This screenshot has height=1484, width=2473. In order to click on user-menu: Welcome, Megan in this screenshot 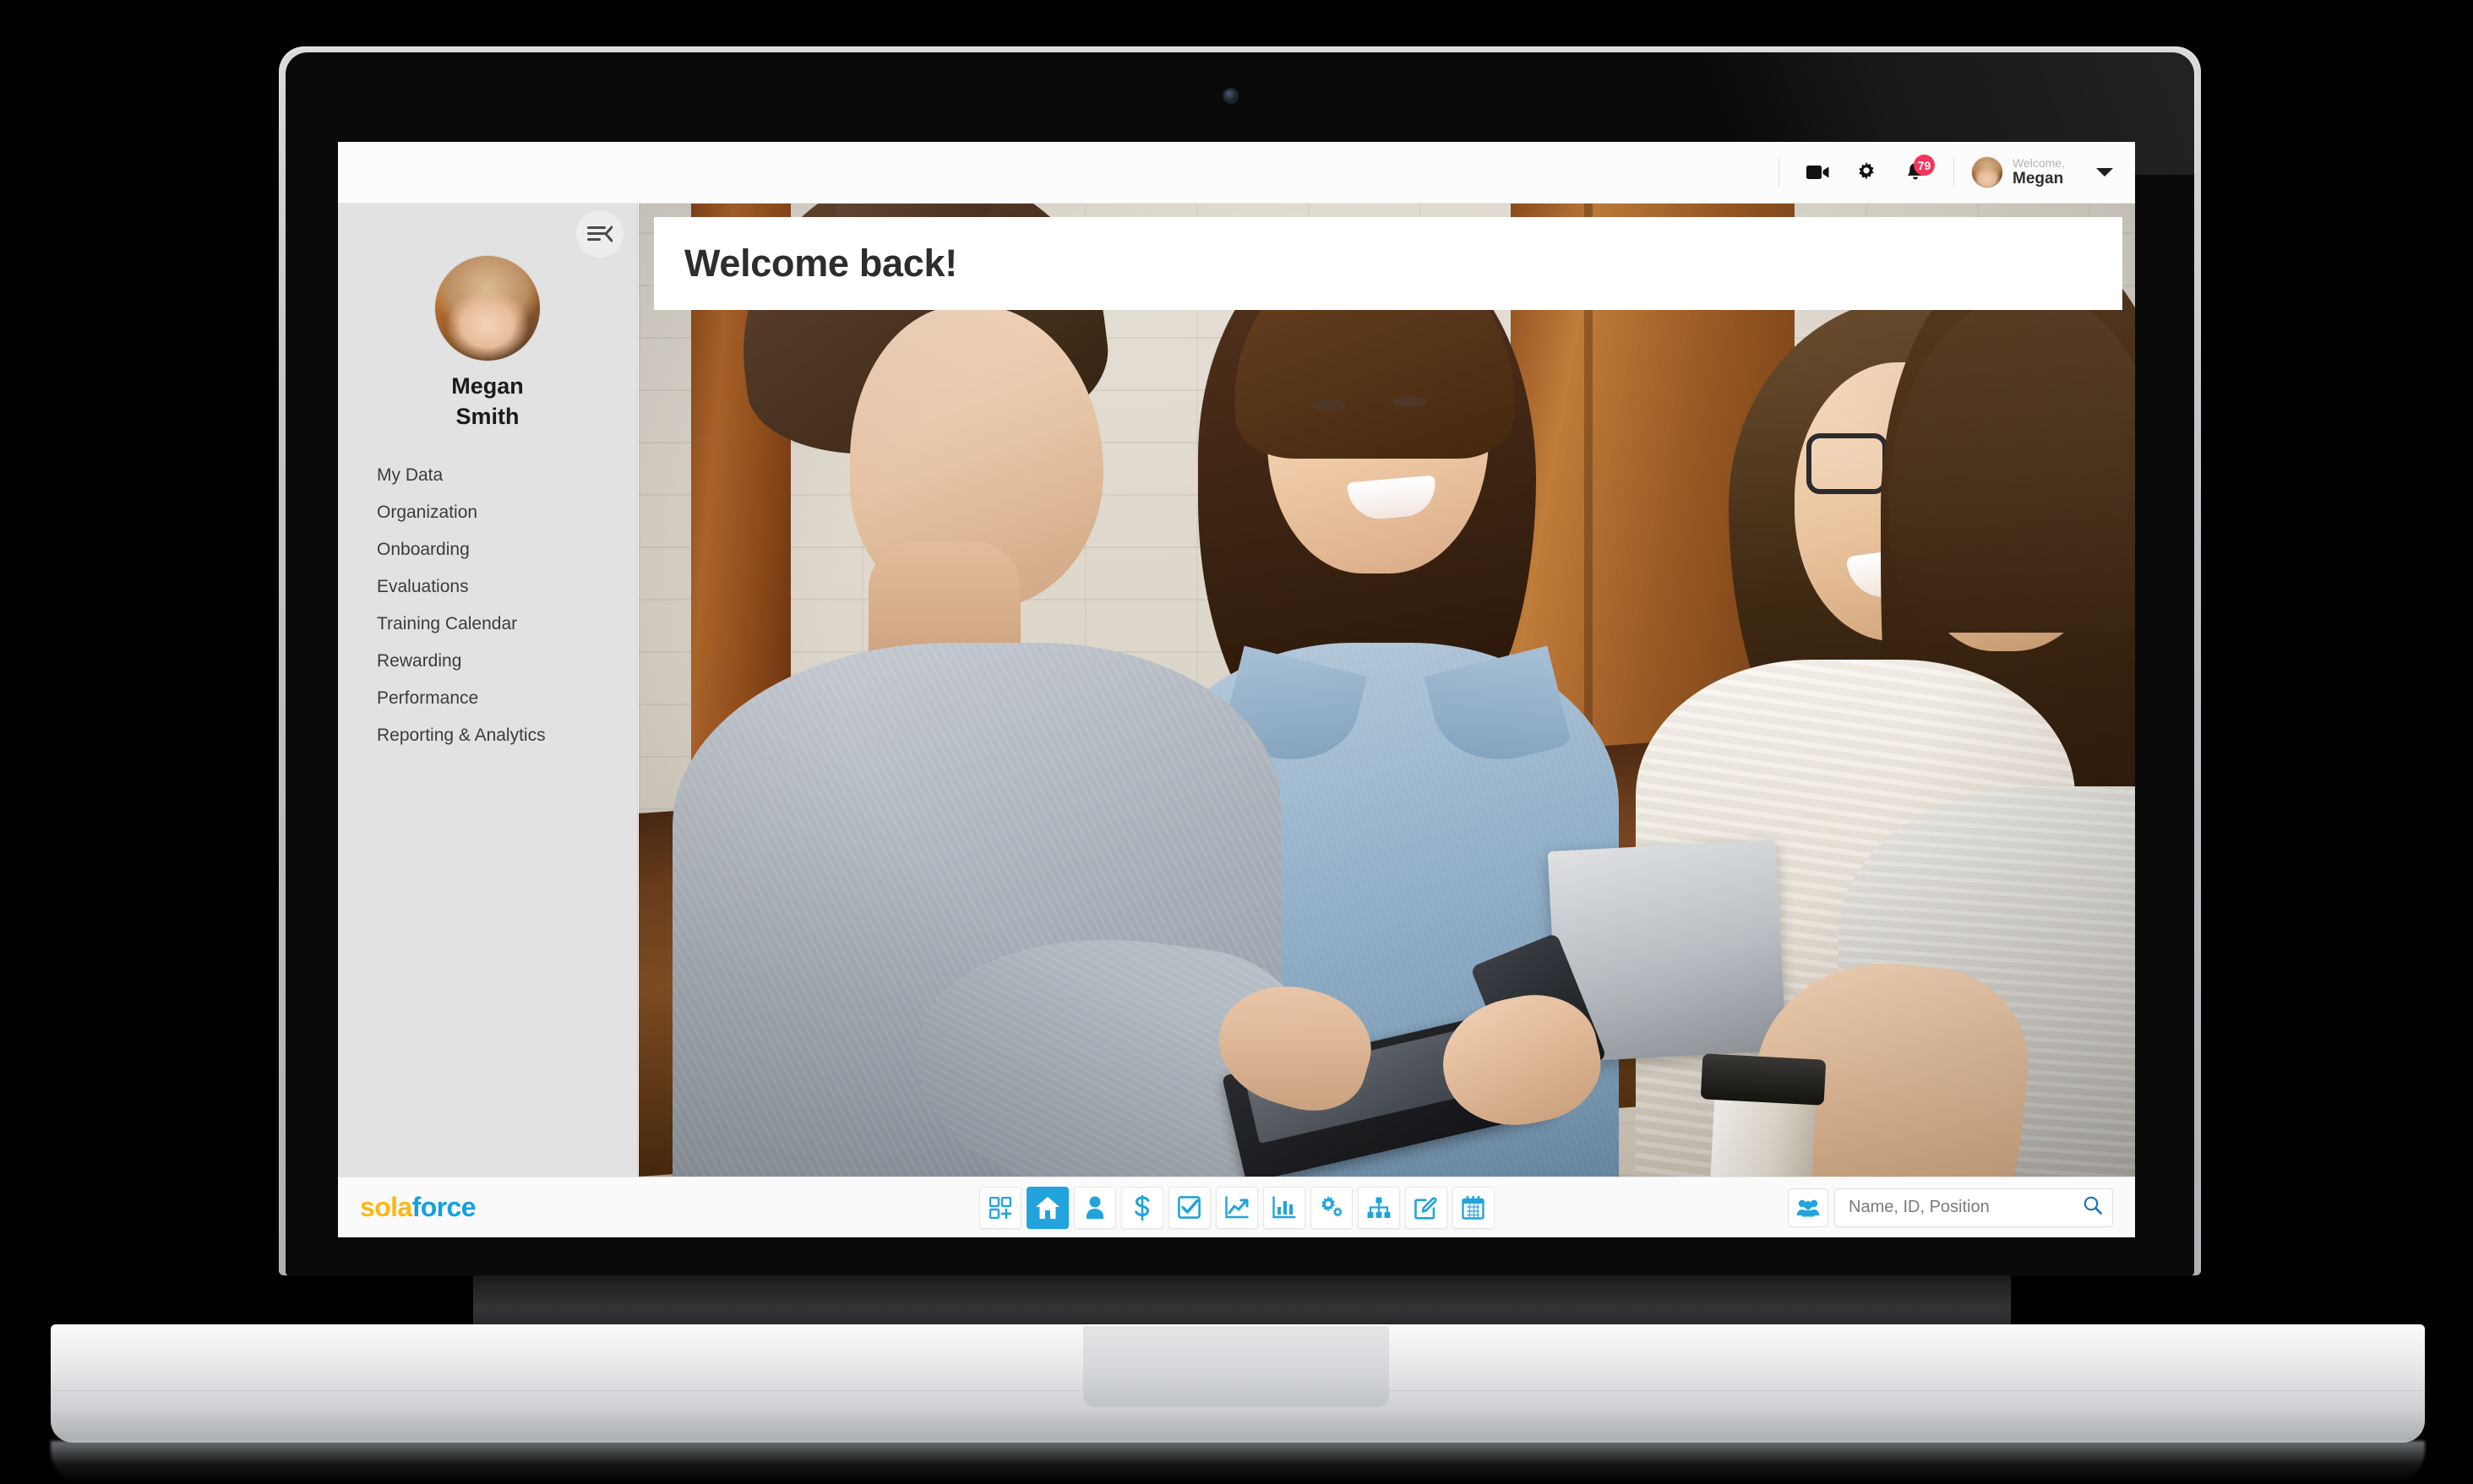, I will do `click(2040, 172)`.